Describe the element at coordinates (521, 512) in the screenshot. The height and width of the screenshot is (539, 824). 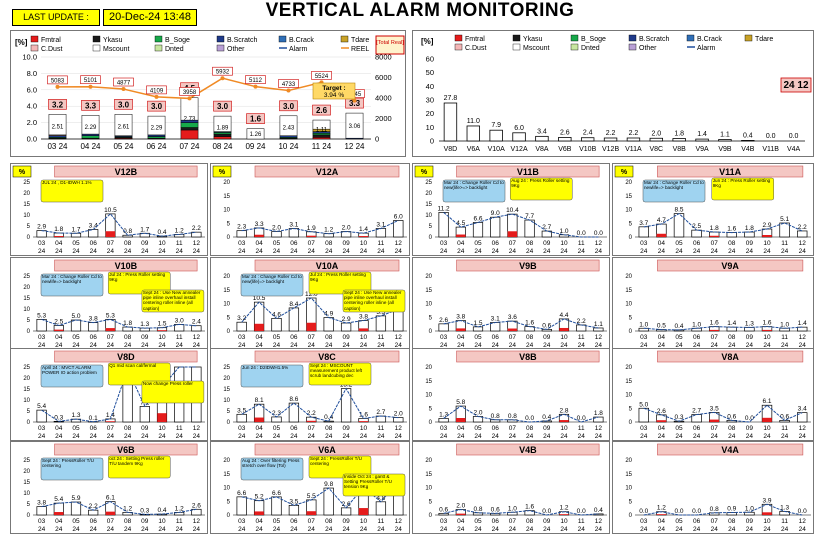
I see `trend-line` at that location.